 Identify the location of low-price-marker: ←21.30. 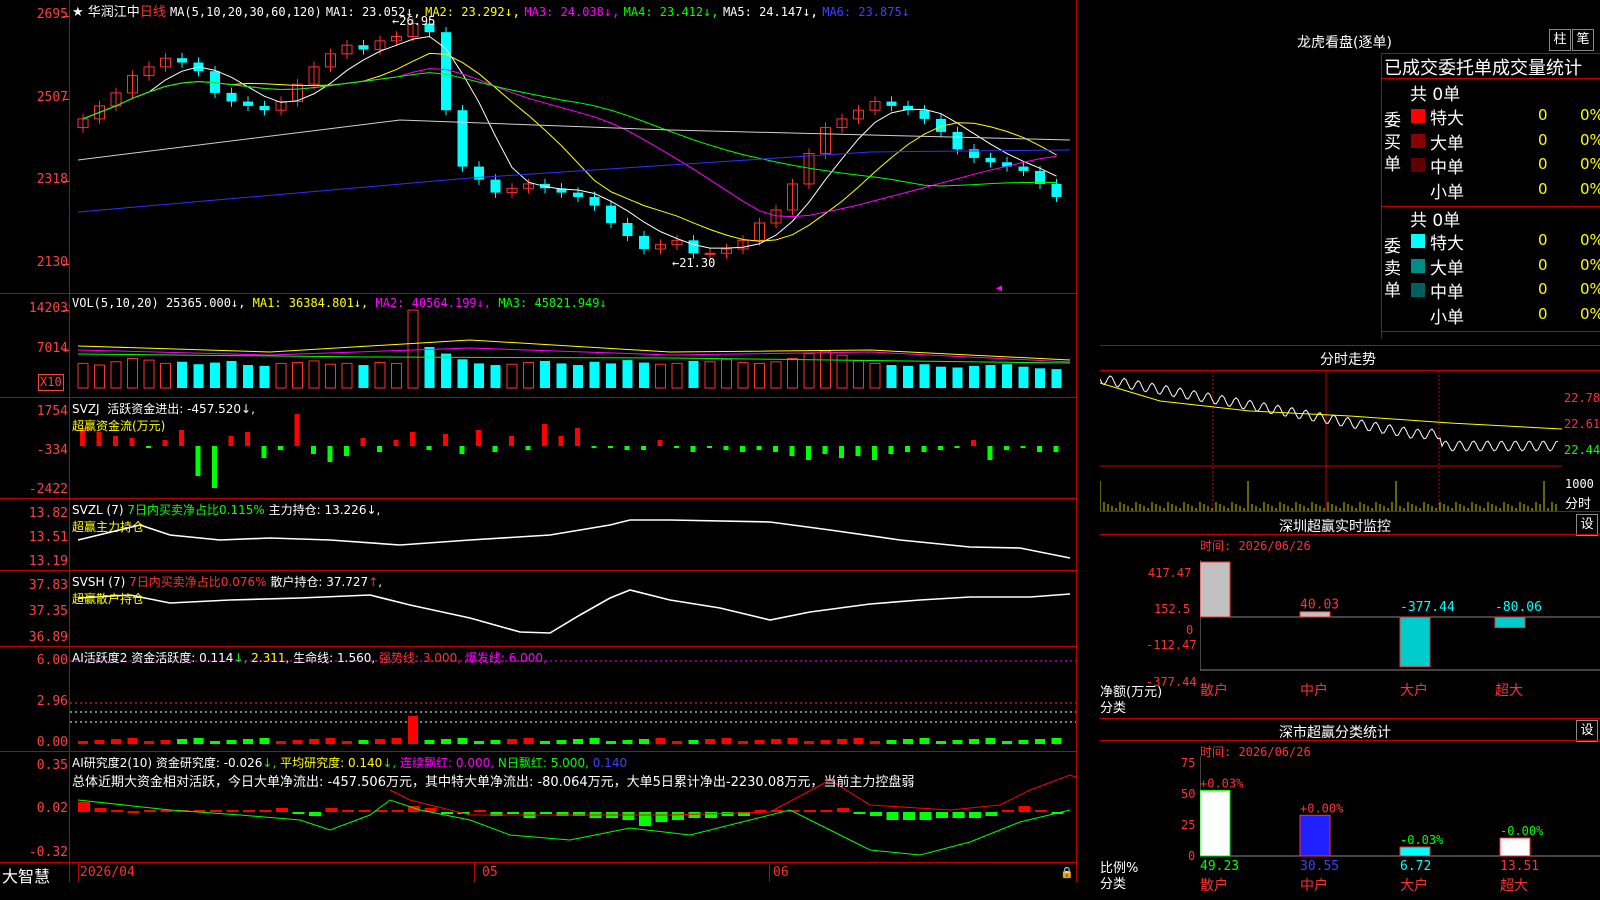
(694, 263).